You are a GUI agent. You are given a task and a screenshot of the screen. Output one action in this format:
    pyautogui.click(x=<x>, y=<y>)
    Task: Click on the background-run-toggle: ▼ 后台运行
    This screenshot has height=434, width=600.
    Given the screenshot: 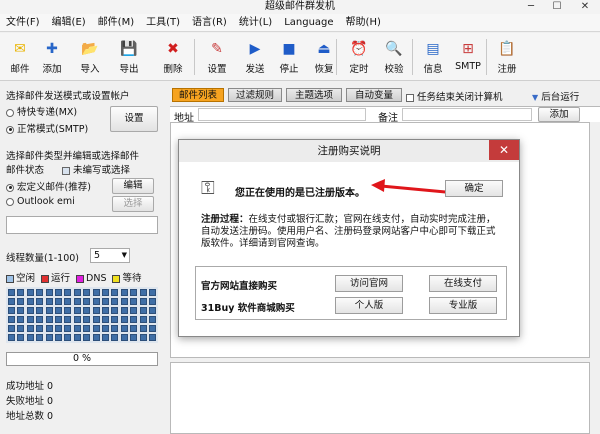 What is the action you would take?
    pyautogui.click(x=555, y=96)
    